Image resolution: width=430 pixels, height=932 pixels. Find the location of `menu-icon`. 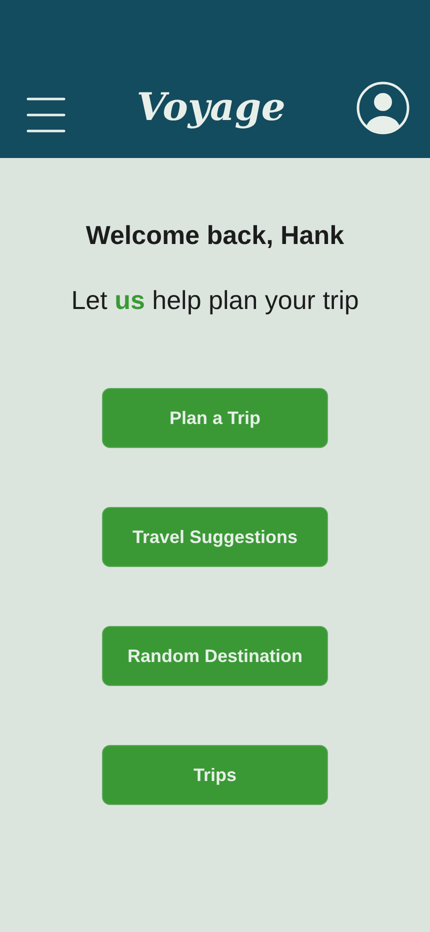

menu-icon is located at coordinates (46, 115).